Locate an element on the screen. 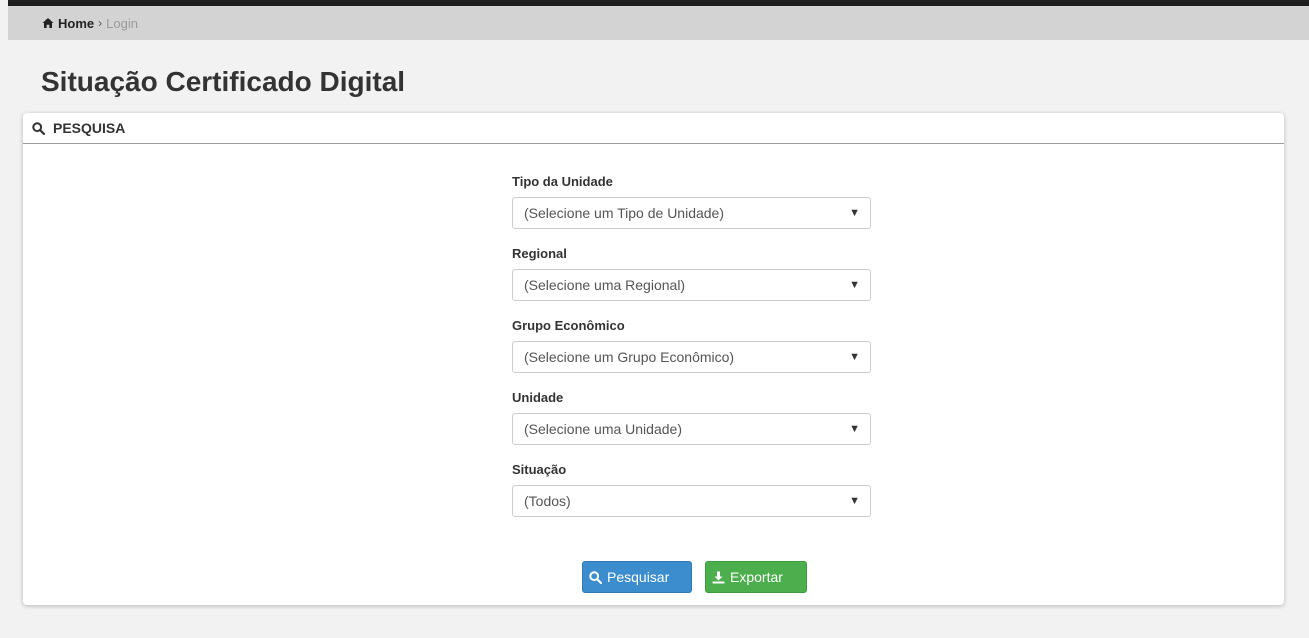 The image size is (1309, 638). situacao-value: (Todos) is located at coordinates (547, 501).